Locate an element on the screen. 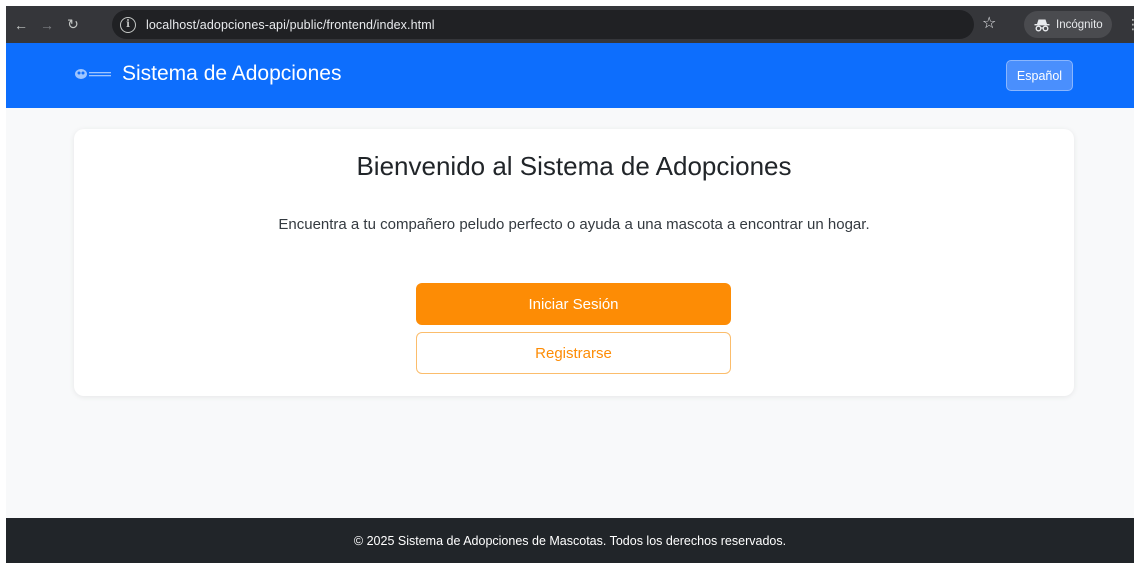  paw-logo-icon is located at coordinates (93, 74).